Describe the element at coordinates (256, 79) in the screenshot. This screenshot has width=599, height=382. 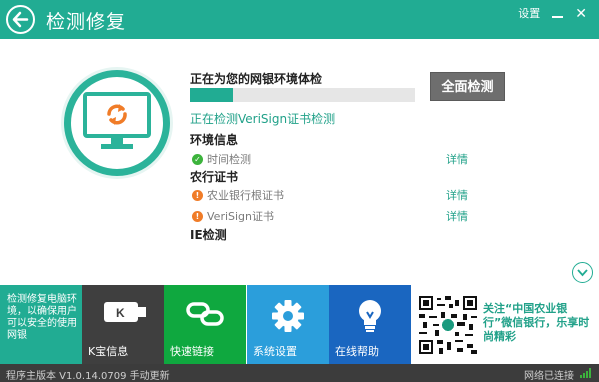
I see `scan-title: 正在为您的网银环境体检` at that location.